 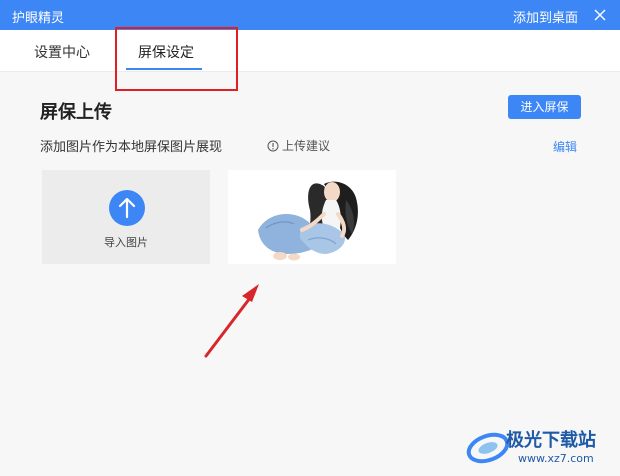 What do you see at coordinates (600, 15) in the screenshot?
I see `close-icon` at bounding box center [600, 15].